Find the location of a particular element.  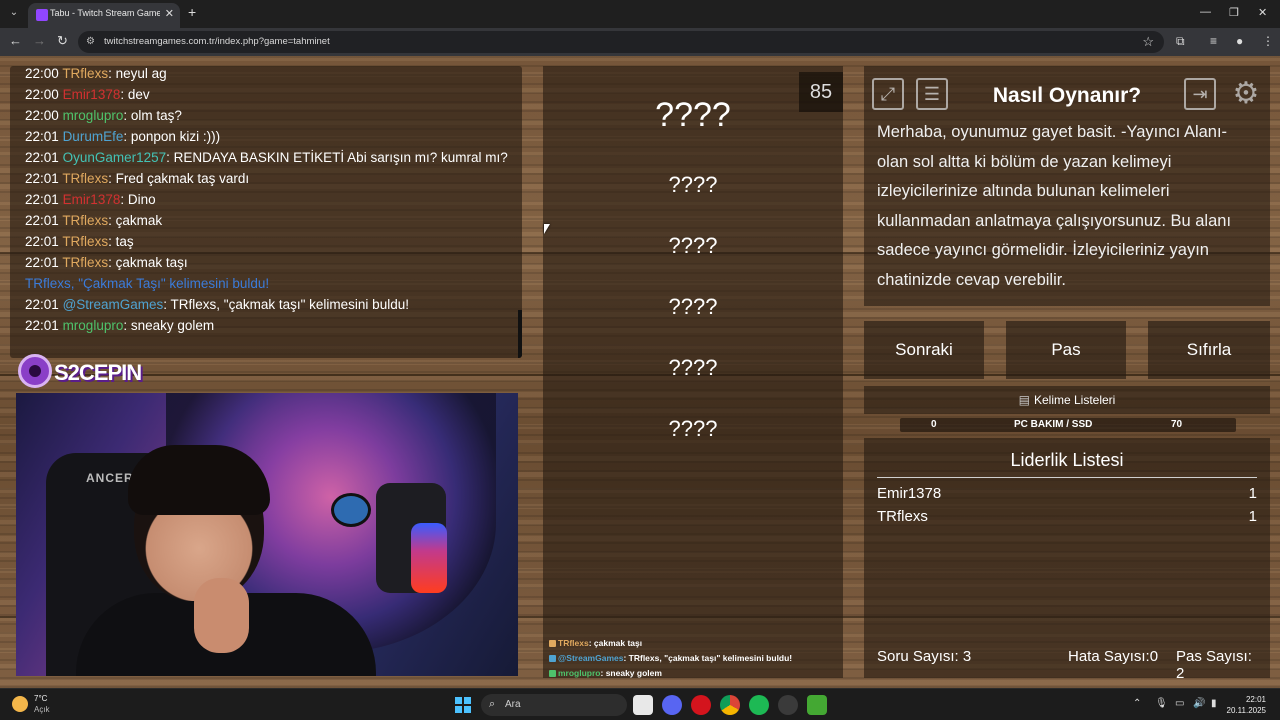

browser-tab: Tabu - Twitch Stream Games ✕ is located at coordinates (104, 15).